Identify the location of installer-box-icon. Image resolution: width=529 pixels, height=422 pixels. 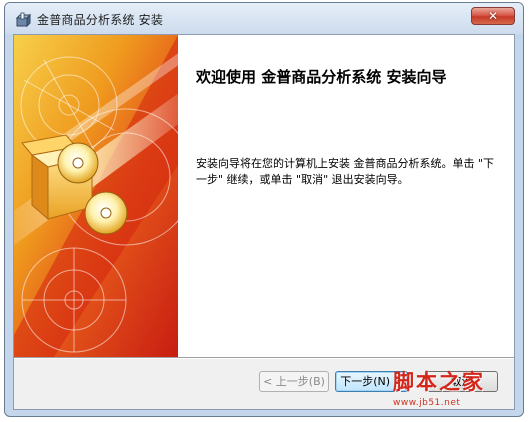
(23, 20).